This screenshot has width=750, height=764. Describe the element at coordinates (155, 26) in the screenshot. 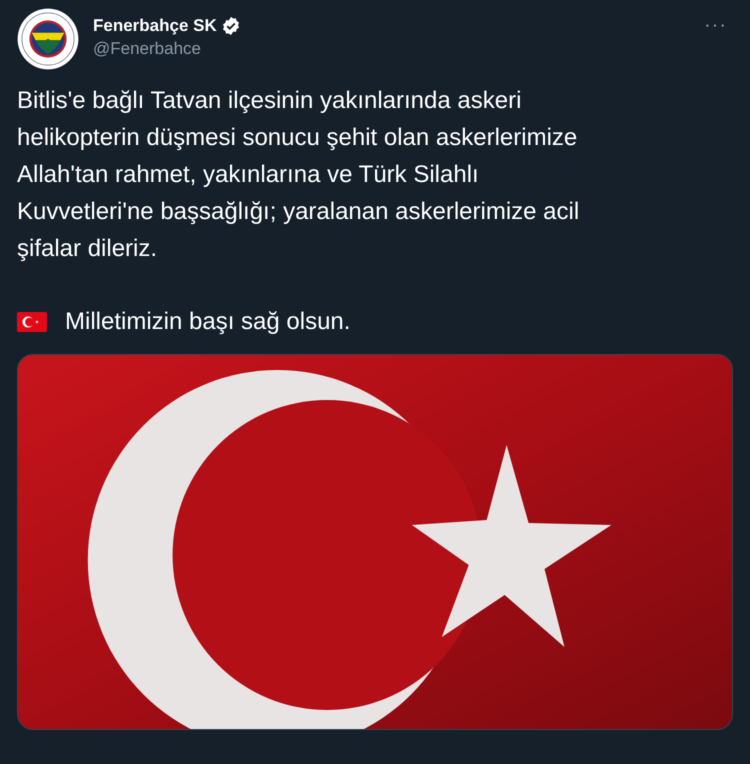

I see `account-name: Fenerbahçe SK` at that location.